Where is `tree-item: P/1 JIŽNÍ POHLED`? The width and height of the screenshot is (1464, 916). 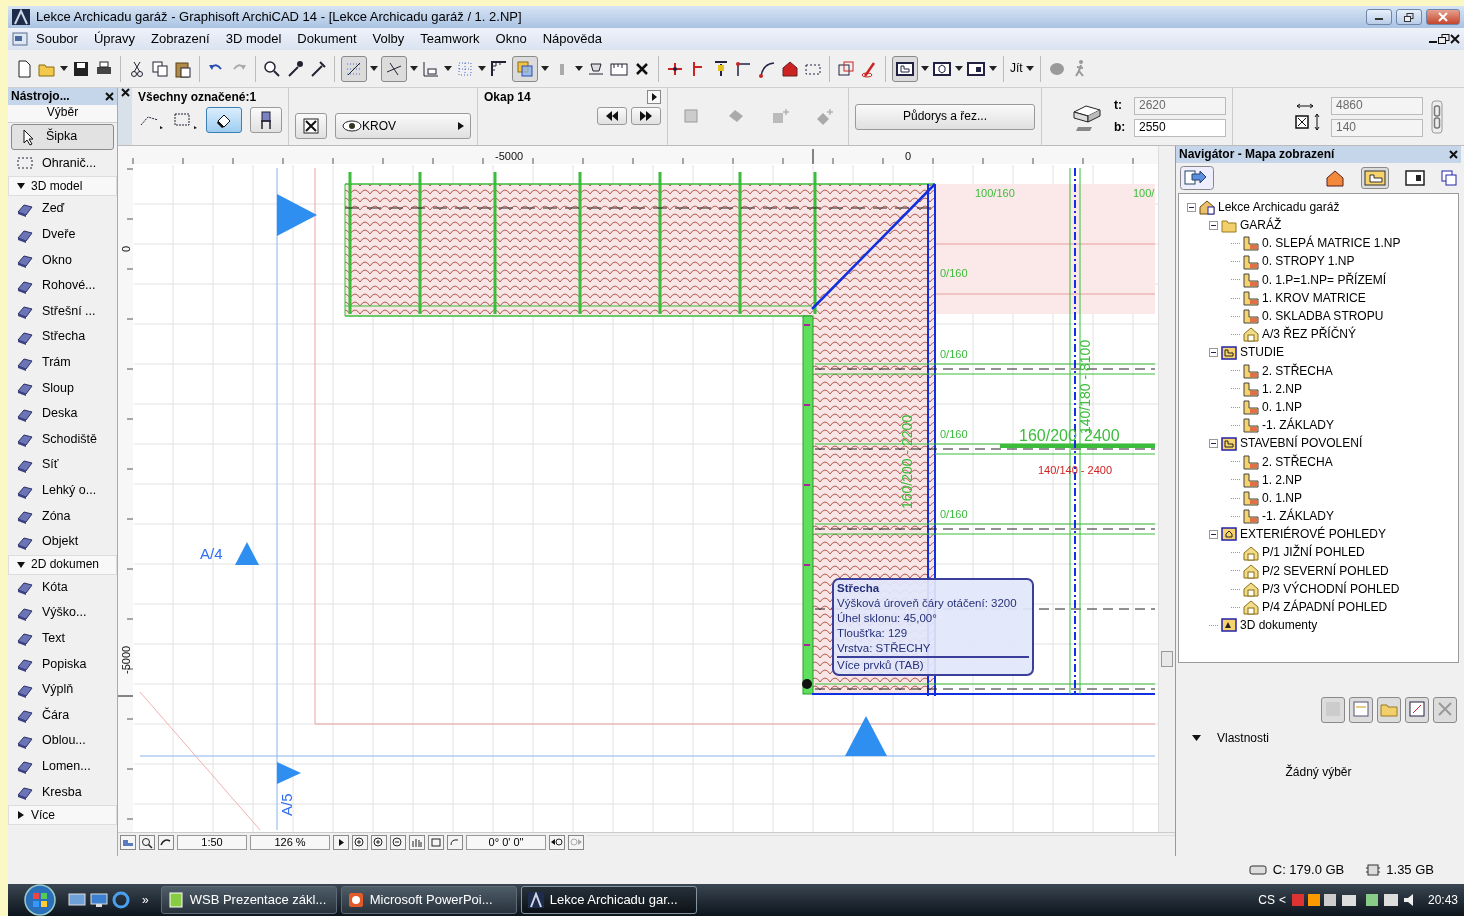
tree-item: P/1 JIŽNÍ POHLED is located at coordinates (1313, 552).